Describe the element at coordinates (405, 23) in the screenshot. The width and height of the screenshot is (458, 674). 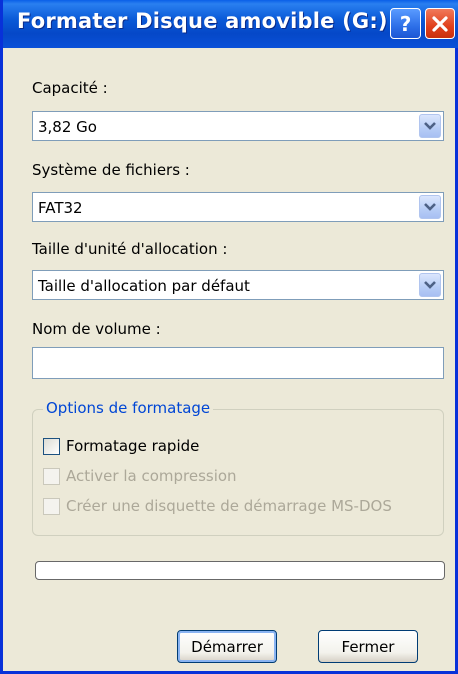
I see `help-button: ?` at that location.